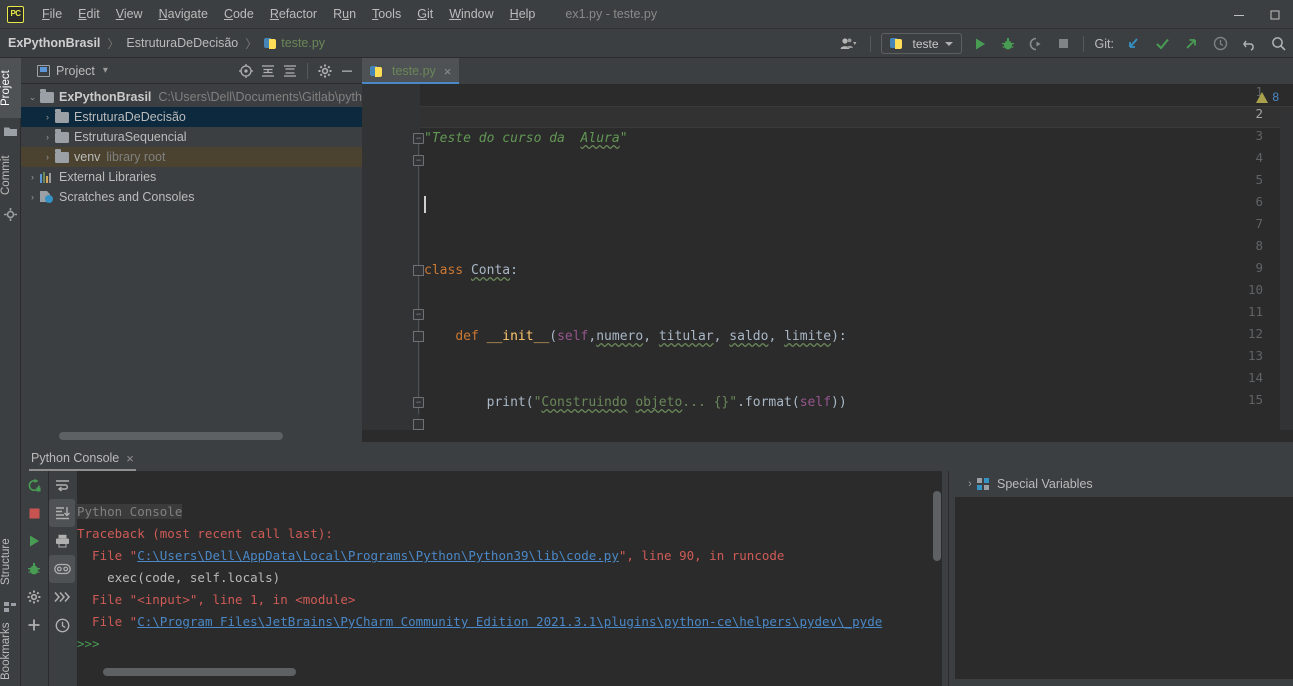 The image size is (1293, 686). What do you see at coordinates (471, 14) in the screenshot?
I see `menu-window: Window` at bounding box center [471, 14].